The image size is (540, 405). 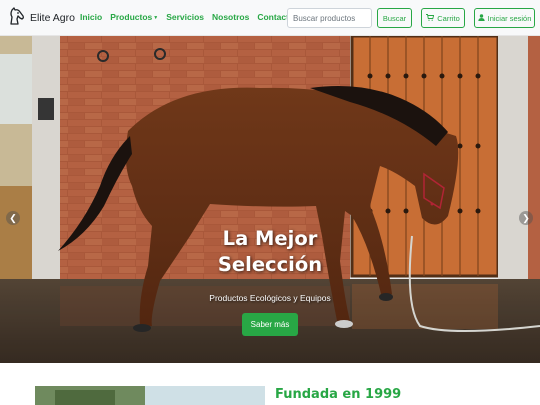 What do you see at coordinates (52, 18) in the screenshot?
I see `brand-name: Elite Agro` at bounding box center [52, 18].